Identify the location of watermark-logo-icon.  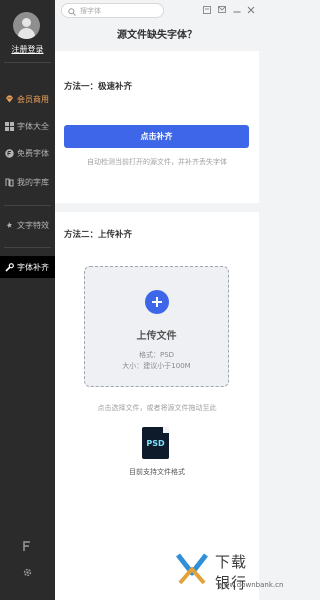
(192, 569).